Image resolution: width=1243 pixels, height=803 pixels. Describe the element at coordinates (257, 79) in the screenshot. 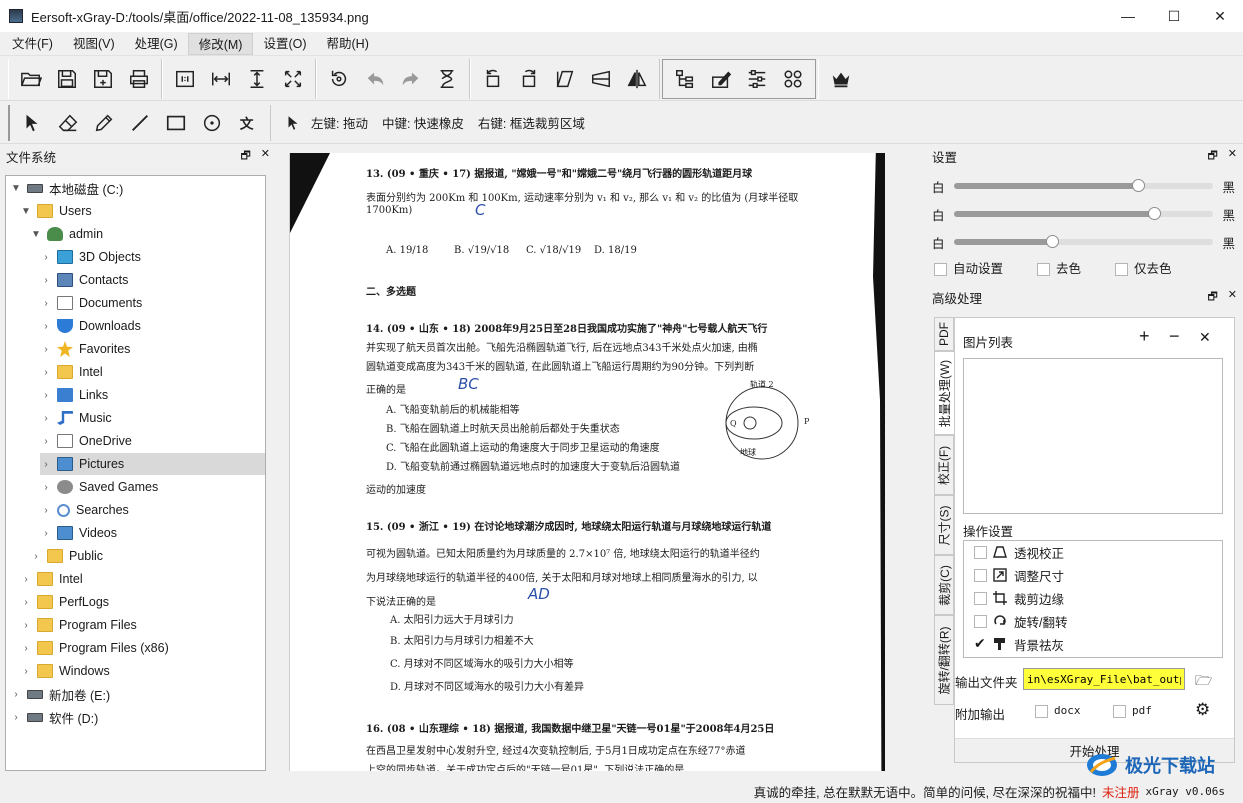

I see `fit-height-icon` at that location.